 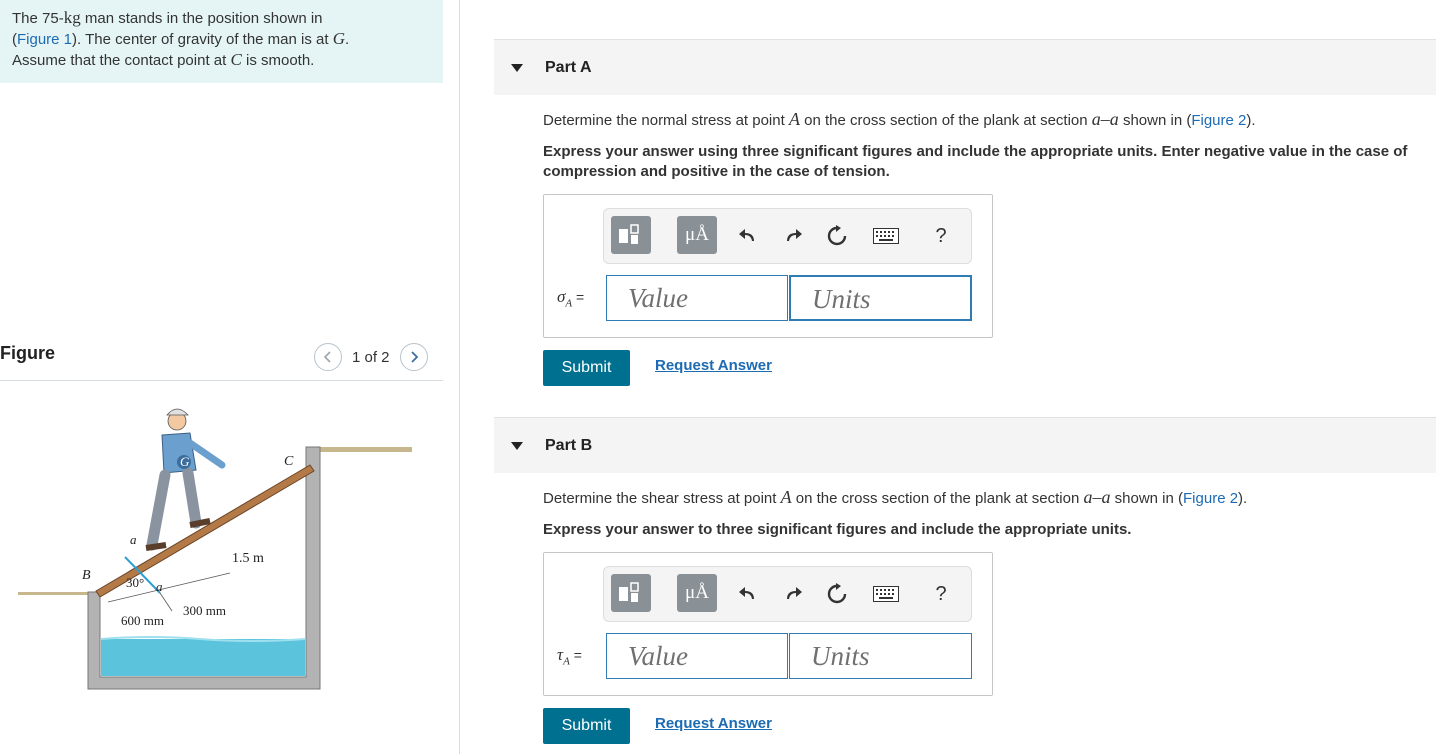 I want to click on next-figure-button, so click(x=413, y=357).